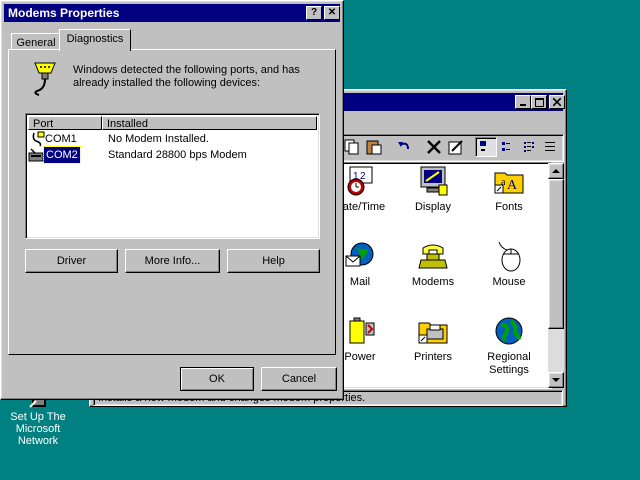 Image resolution: width=640 pixels, height=480 pixels. I want to click on cp-item-label: Mail, so click(360, 282).